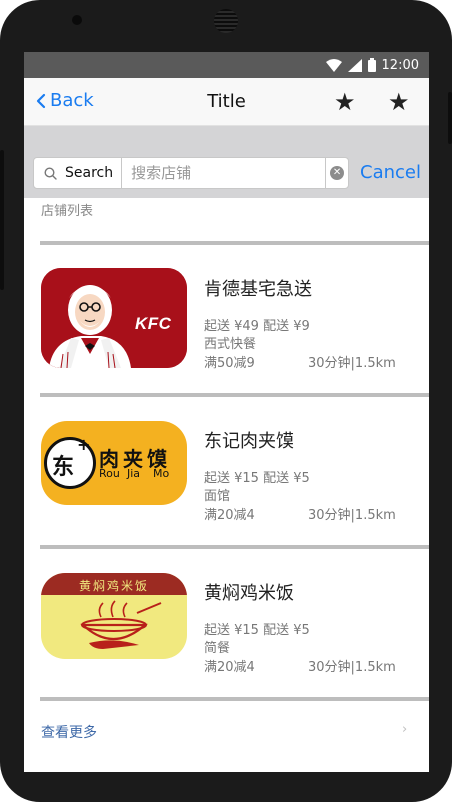 This screenshot has width=452, height=802. Describe the element at coordinates (229, 363) in the screenshot. I see `store-promo: 满50减9` at that location.